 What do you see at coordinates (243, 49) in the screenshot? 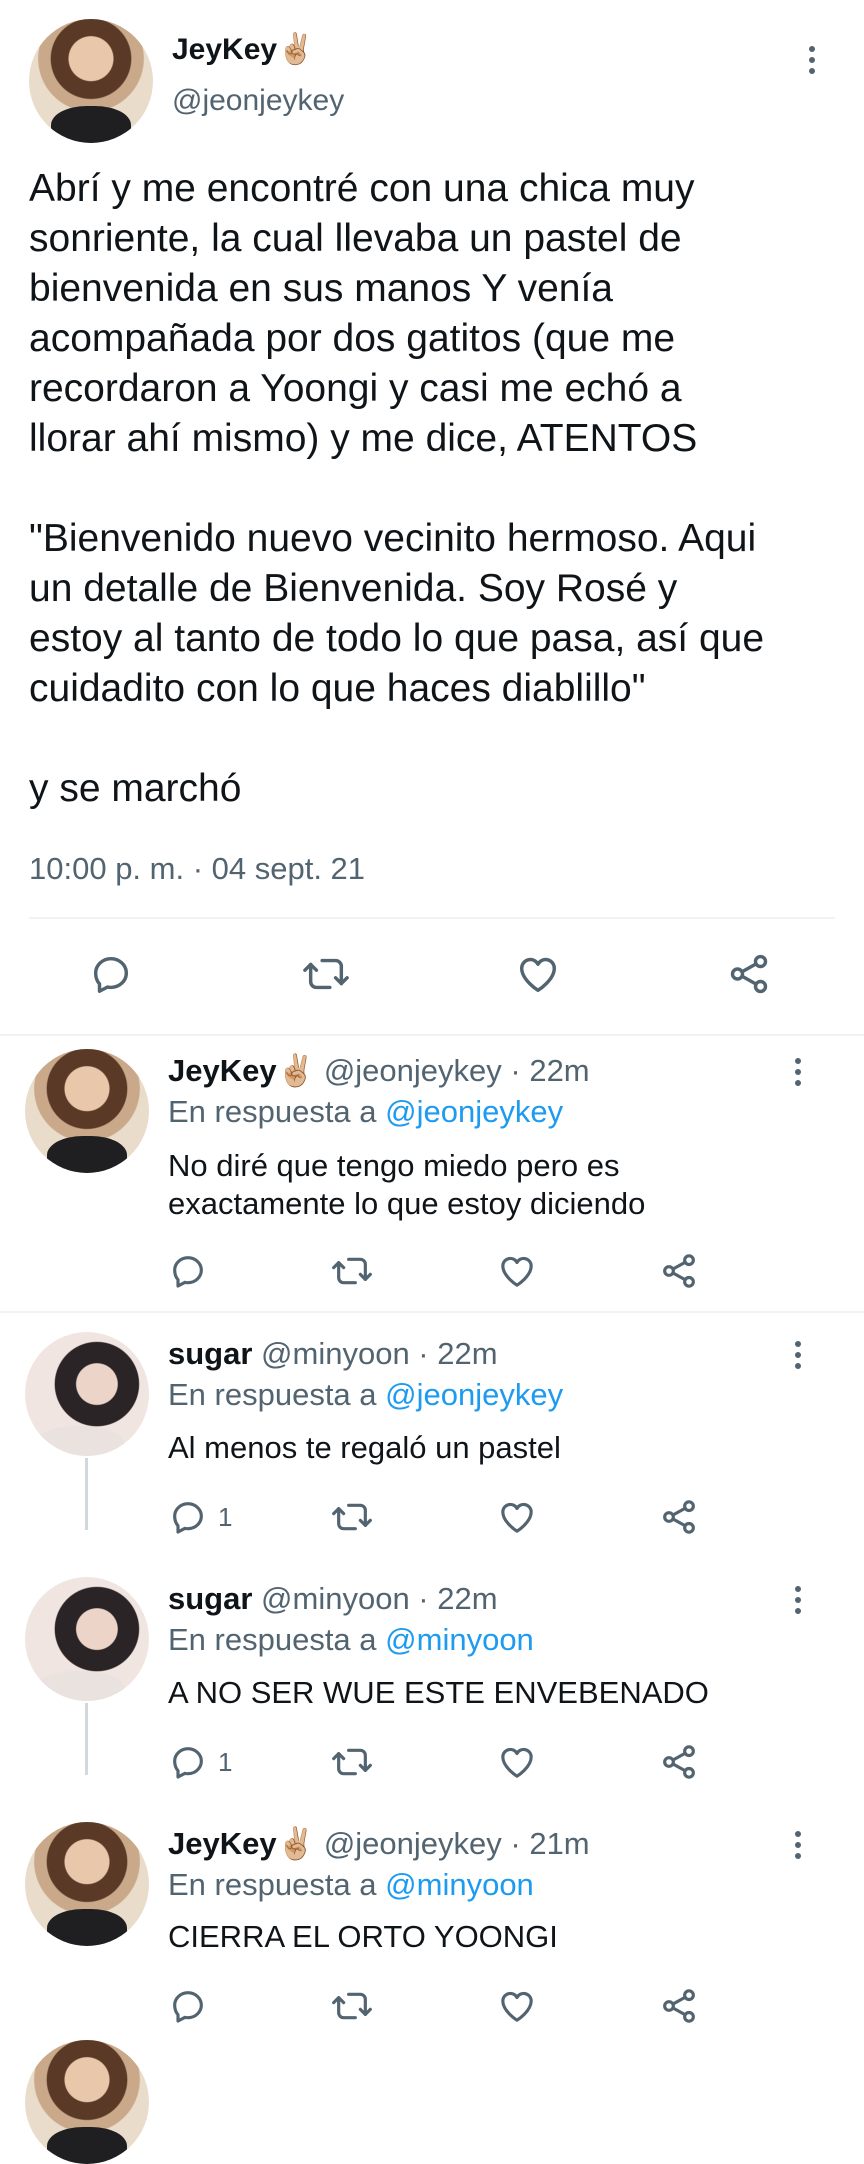
I see `author-name: JeyKey✌🏼` at bounding box center [243, 49].